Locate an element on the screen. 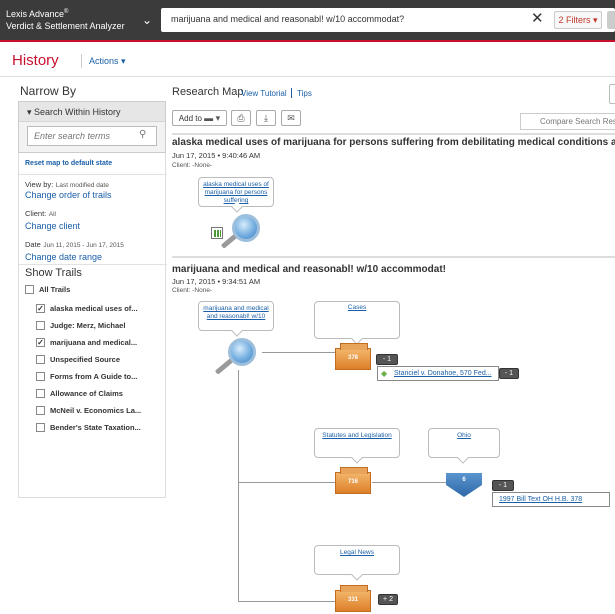 The width and height of the screenshot is (615, 614). brand-registered-mark: ® is located at coordinates (66, 12).